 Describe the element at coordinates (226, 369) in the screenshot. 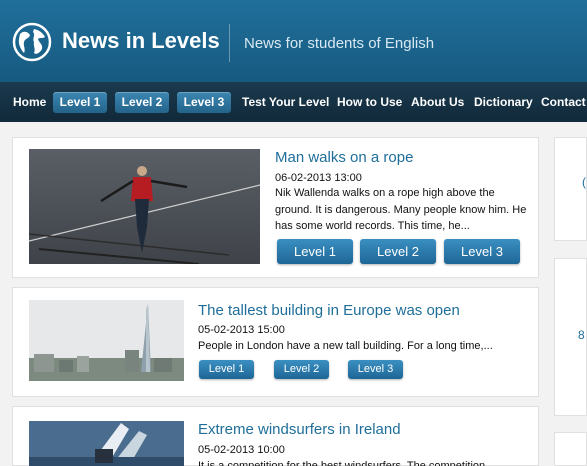

I see `article-2-level-1-button: Level 1` at that location.